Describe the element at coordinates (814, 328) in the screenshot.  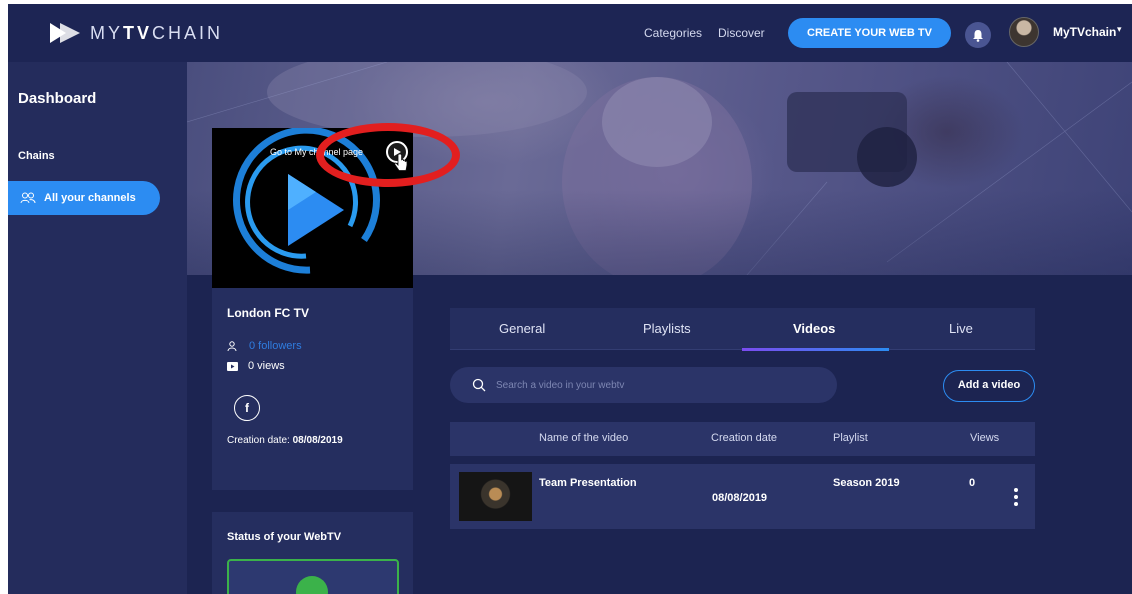
I see `tab-videos: Videos` at that location.